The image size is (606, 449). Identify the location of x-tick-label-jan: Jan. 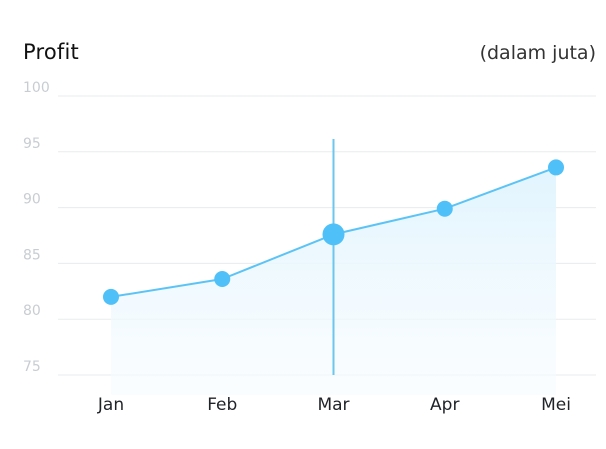
(110, 405).